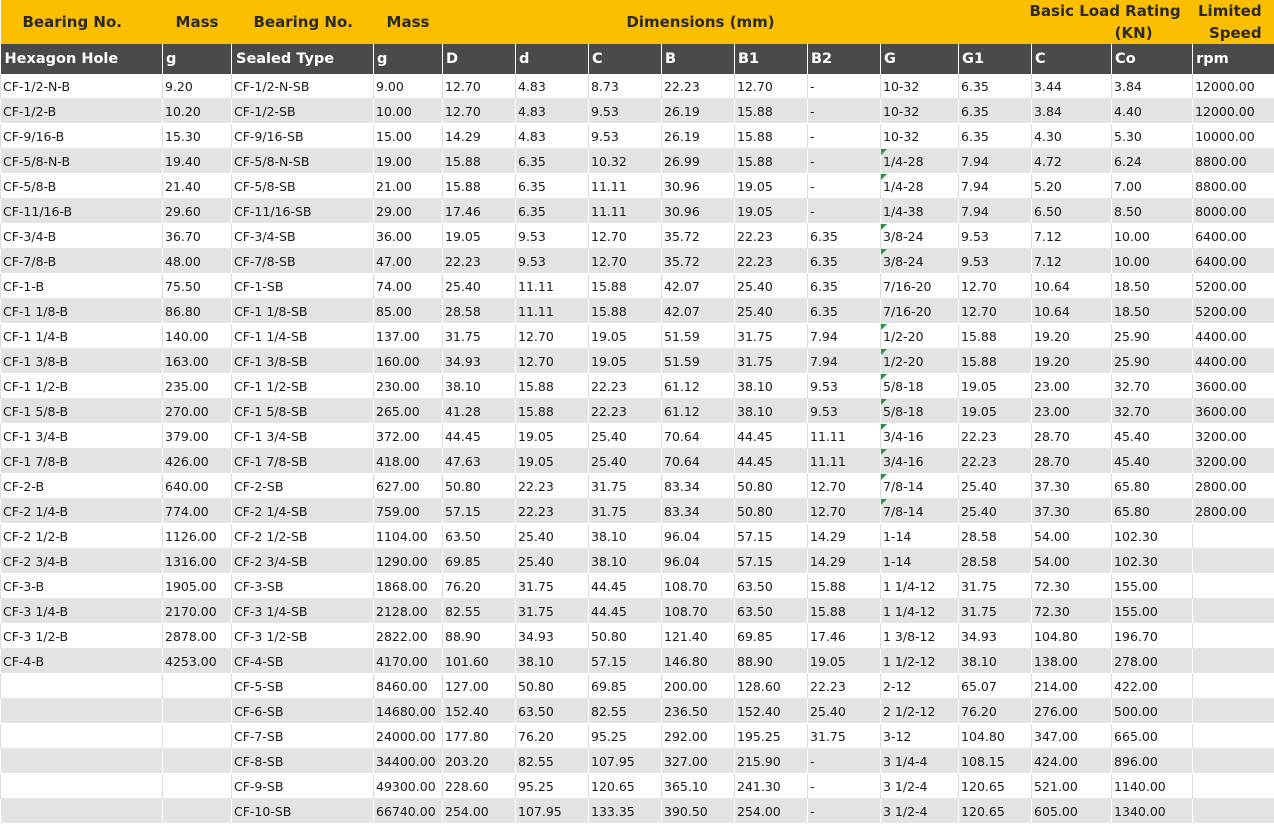 This screenshot has height=826, width=1274. I want to click on cell-value: 6.35, so click(975, 111).